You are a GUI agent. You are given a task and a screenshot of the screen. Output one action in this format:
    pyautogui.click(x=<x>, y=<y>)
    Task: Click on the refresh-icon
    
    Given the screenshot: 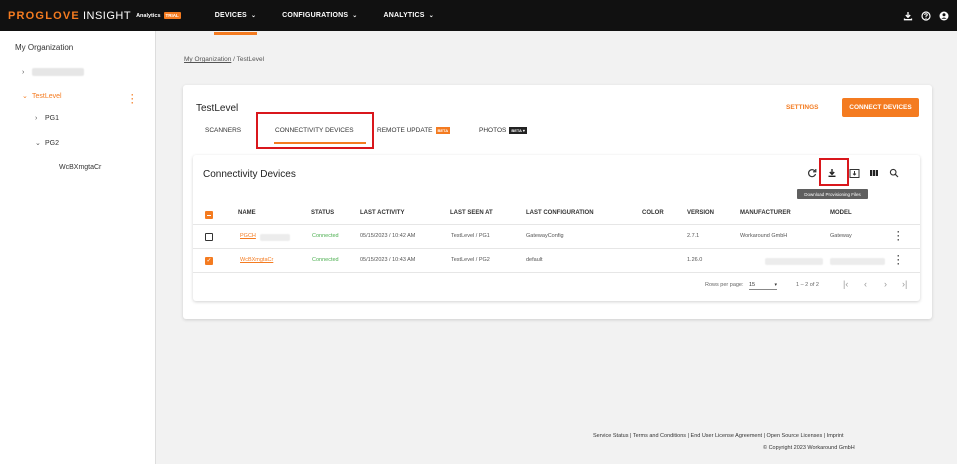 What is the action you would take?
    pyautogui.click(x=812, y=173)
    